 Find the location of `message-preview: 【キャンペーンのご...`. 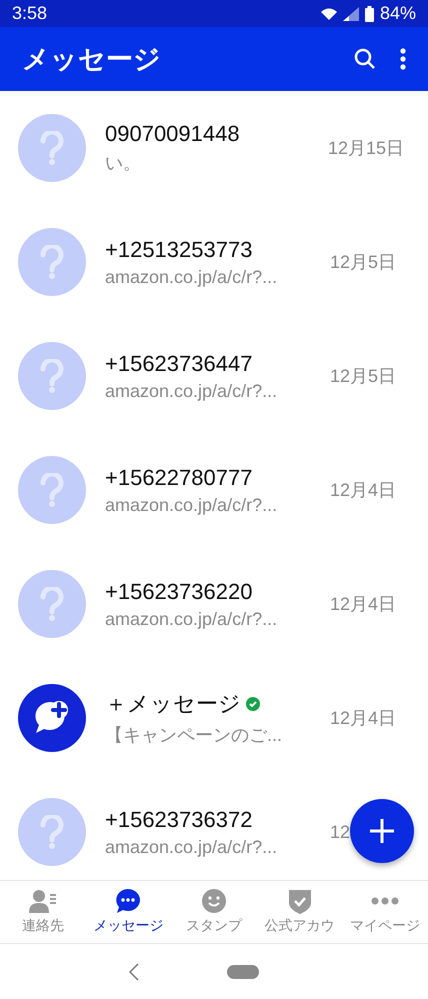

message-preview: 【キャンペーンのご... is located at coordinates (194, 735).